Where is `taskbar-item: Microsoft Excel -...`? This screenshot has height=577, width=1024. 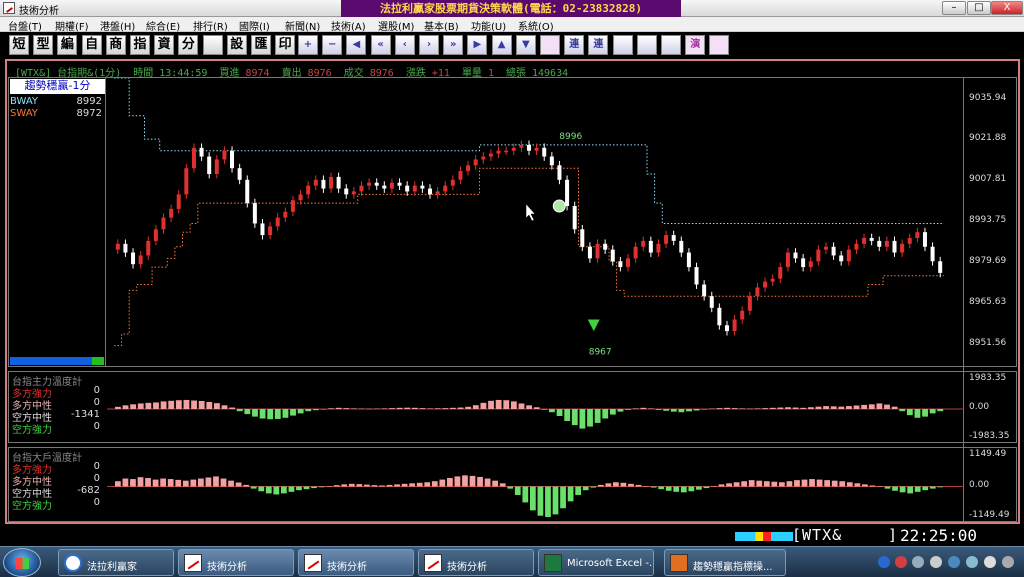 taskbar-item: Microsoft Excel -... is located at coordinates (596, 562).